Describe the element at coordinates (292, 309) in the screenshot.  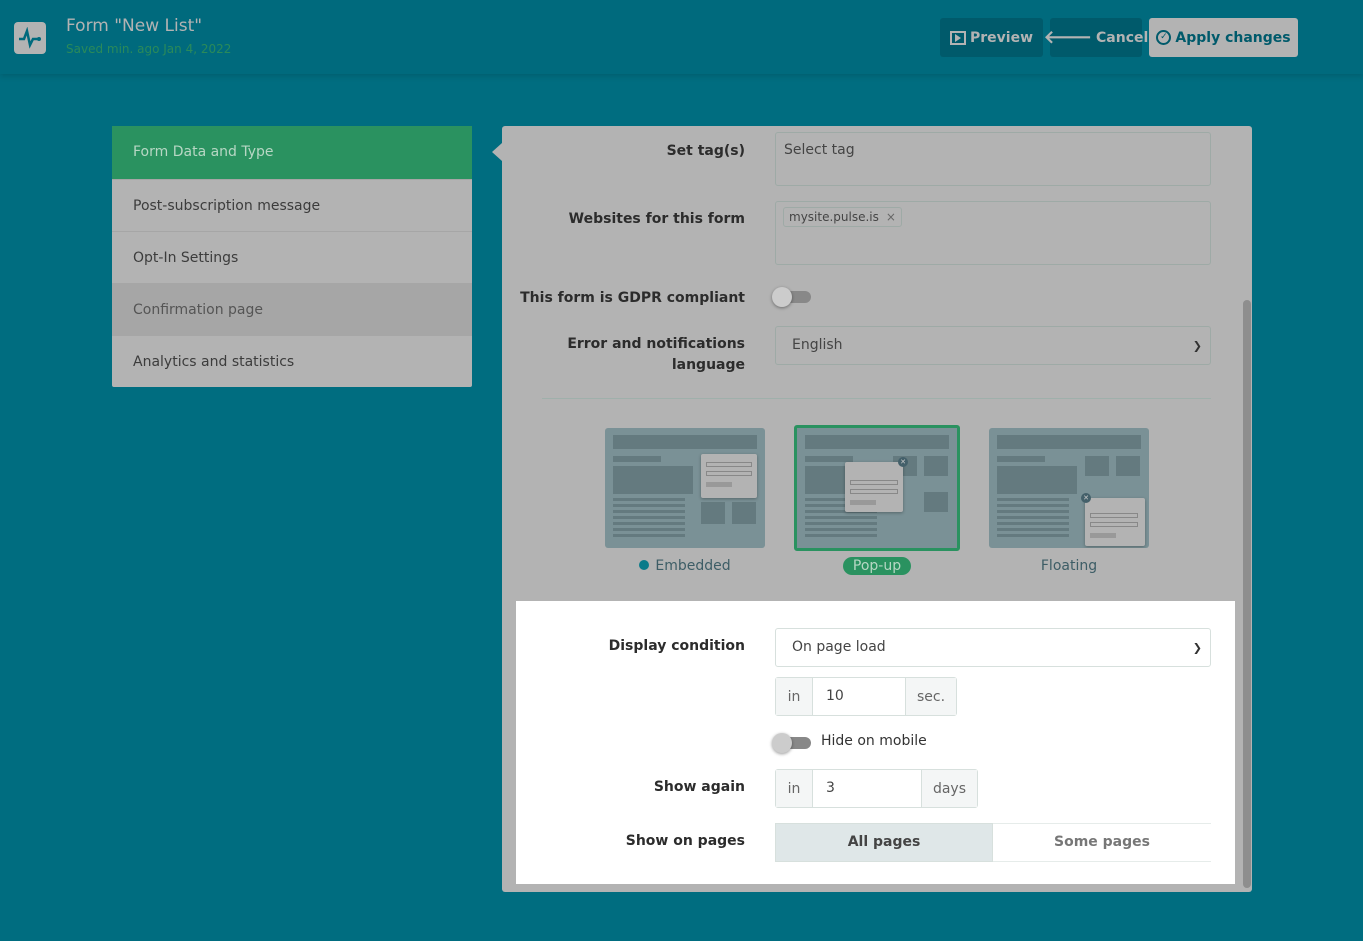
I see `sidebar-item-confirmation: Confirmation page` at that location.